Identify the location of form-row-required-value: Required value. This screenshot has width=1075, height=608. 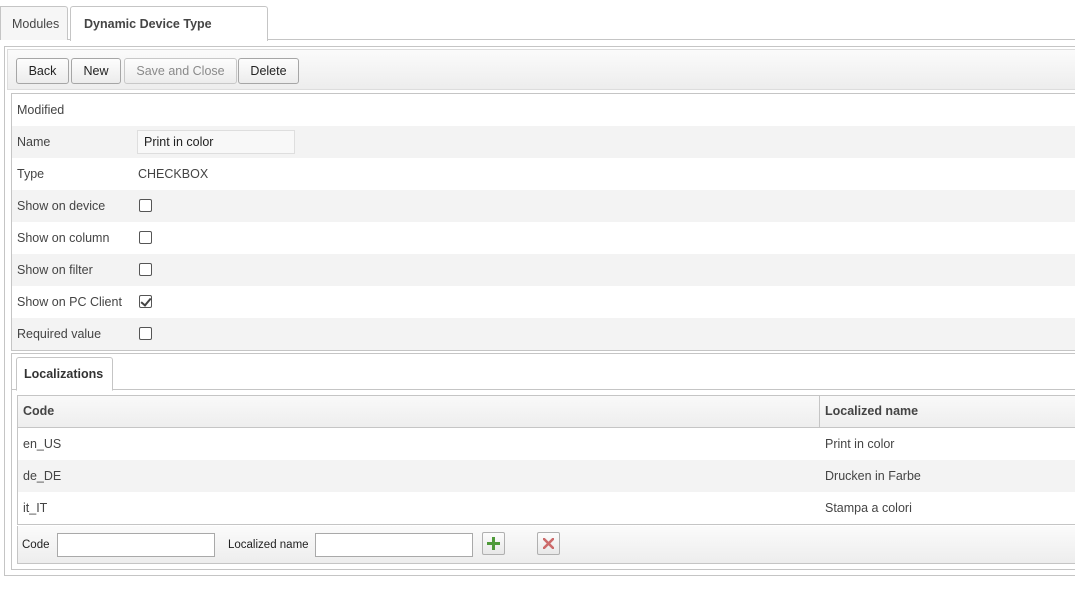
(543, 334).